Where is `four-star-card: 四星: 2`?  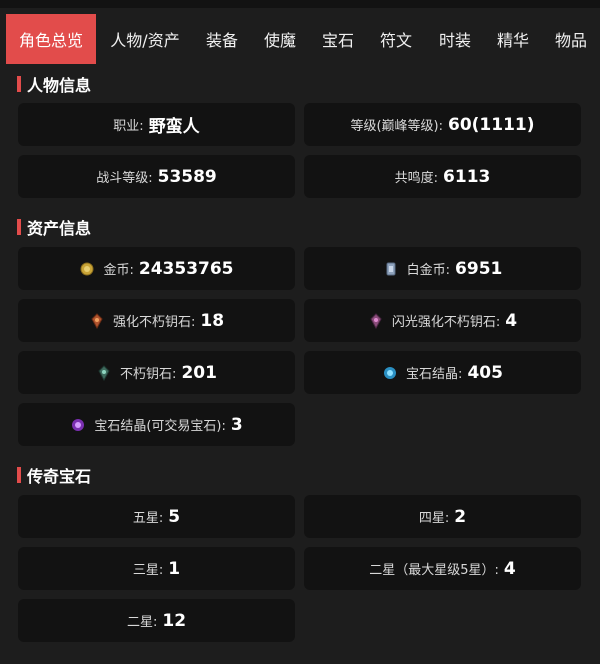
four-star-card: 四星: 2 is located at coordinates (442, 516).